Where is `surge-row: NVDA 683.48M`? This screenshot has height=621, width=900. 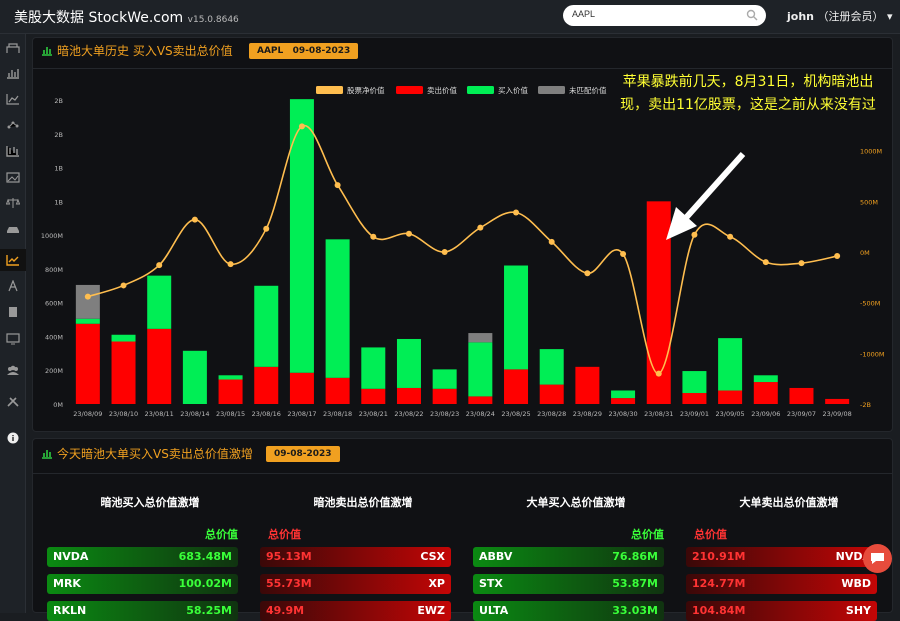 surge-row: NVDA 683.48M is located at coordinates (142, 557).